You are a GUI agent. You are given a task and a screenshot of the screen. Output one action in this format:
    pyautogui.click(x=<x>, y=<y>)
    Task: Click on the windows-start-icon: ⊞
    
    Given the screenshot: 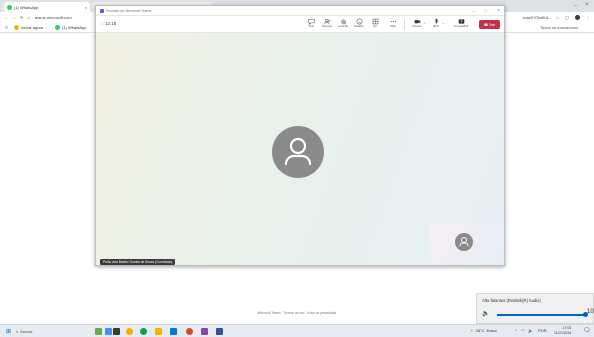 What is the action you would take?
    pyautogui.click(x=8, y=331)
    